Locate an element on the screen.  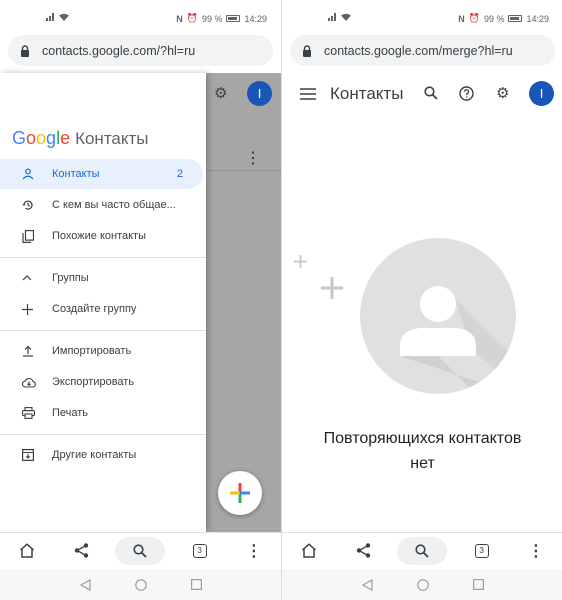
contacts-count: 2 is located at coordinates (179, 174).